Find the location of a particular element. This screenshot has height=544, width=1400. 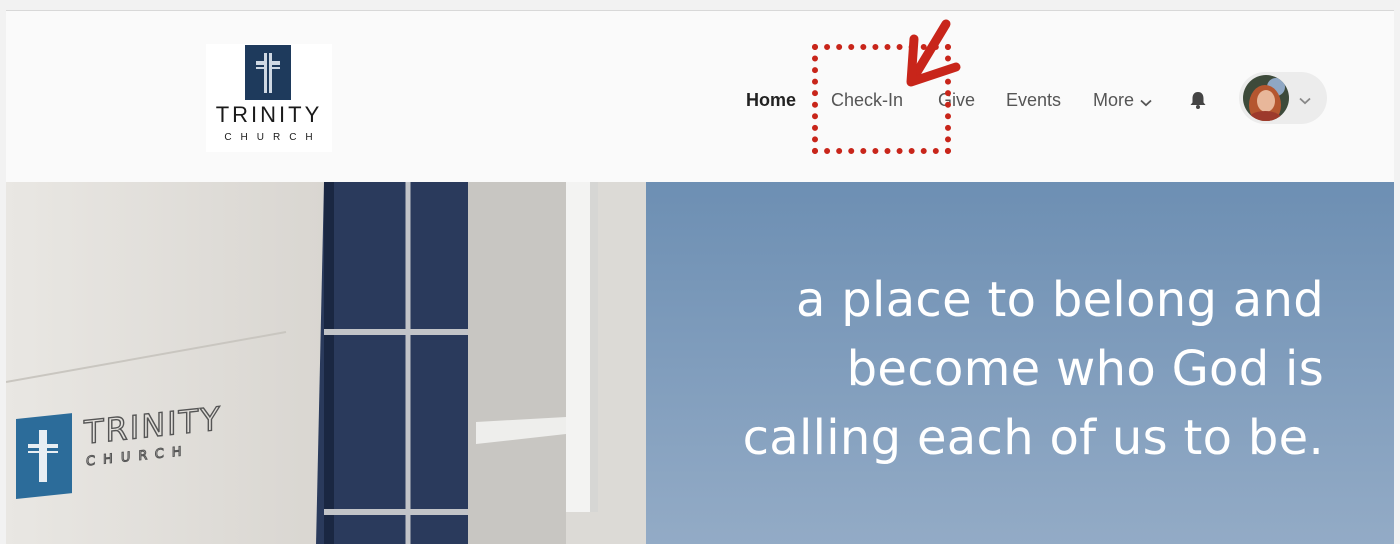

nav-events: Events is located at coordinates (1033, 100).